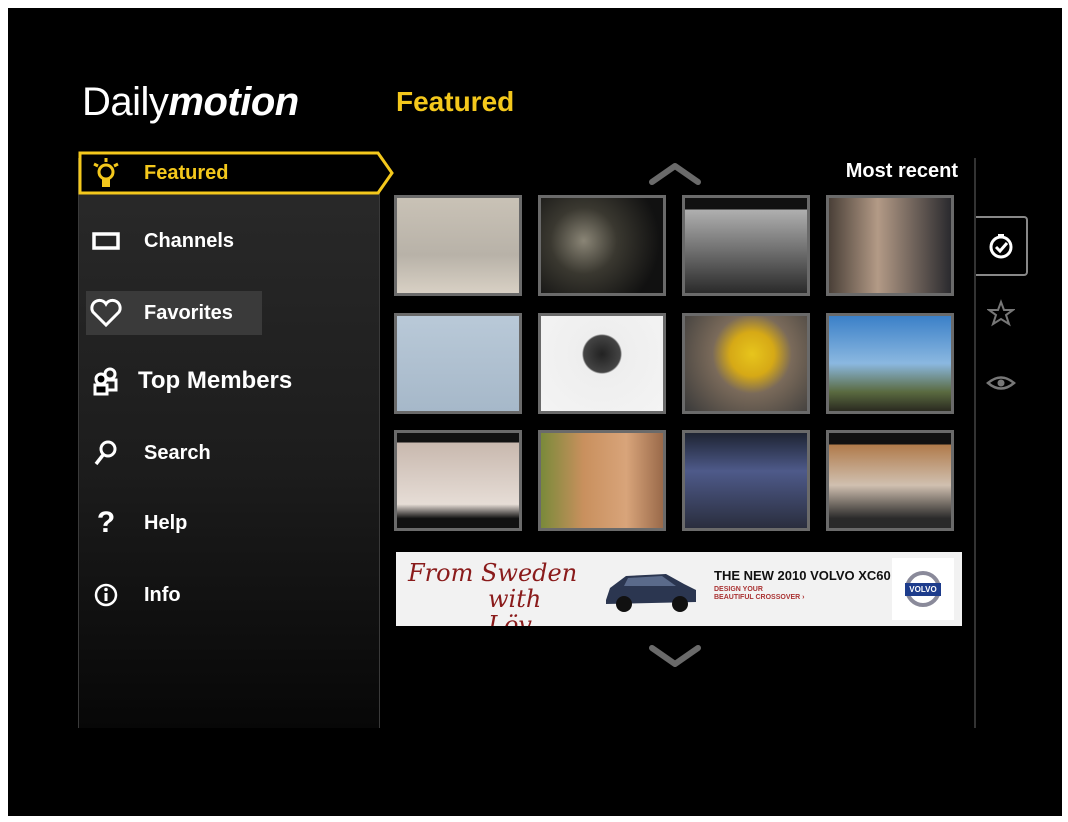 The height and width of the screenshot is (822, 1068). Describe the element at coordinates (106, 173) in the screenshot. I see `lightbulb-icon` at that location.